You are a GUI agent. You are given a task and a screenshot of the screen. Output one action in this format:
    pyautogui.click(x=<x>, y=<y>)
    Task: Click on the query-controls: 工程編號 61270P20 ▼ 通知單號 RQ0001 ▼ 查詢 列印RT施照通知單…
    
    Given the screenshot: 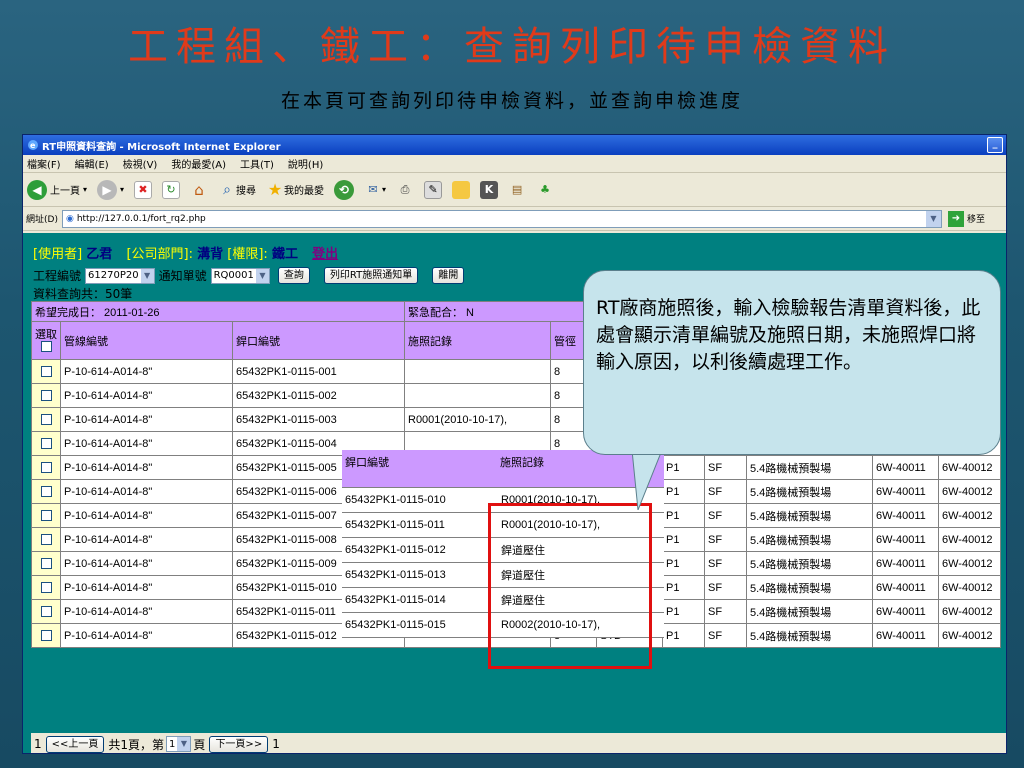 What is the action you would take?
    pyautogui.click(x=250, y=275)
    